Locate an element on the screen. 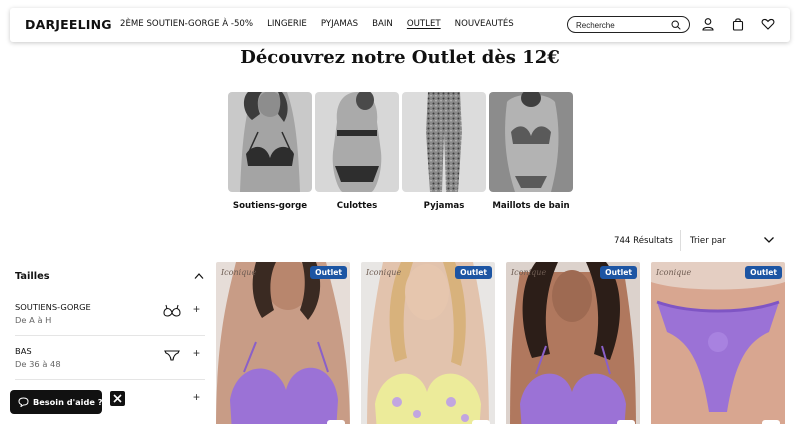 The height and width of the screenshot is (424, 800). nav-nouveautes: NOUVEAUTÉS is located at coordinates (484, 24).